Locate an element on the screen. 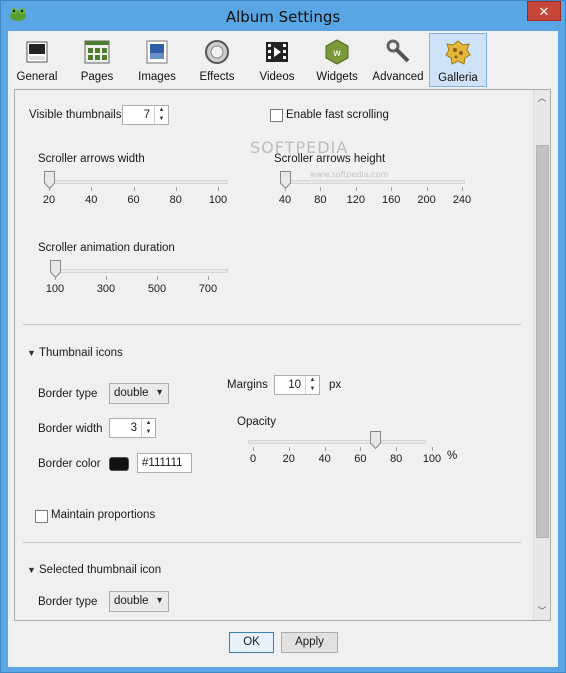  border-color-swatch is located at coordinates (119, 464).